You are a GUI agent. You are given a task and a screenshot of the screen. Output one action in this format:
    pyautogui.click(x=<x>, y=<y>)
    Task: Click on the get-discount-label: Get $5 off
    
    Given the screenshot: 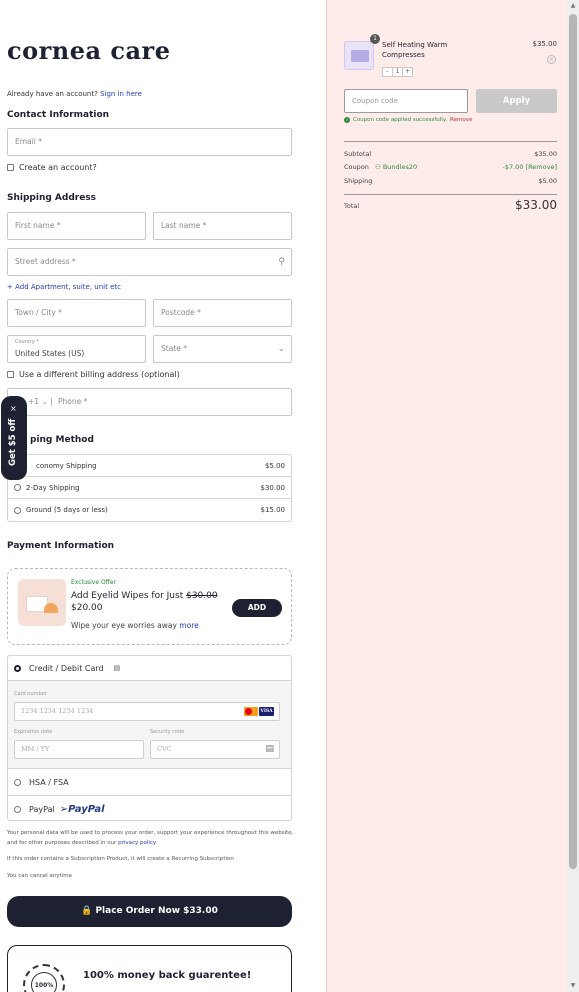 What is the action you would take?
    pyautogui.click(x=13, y=442)
    